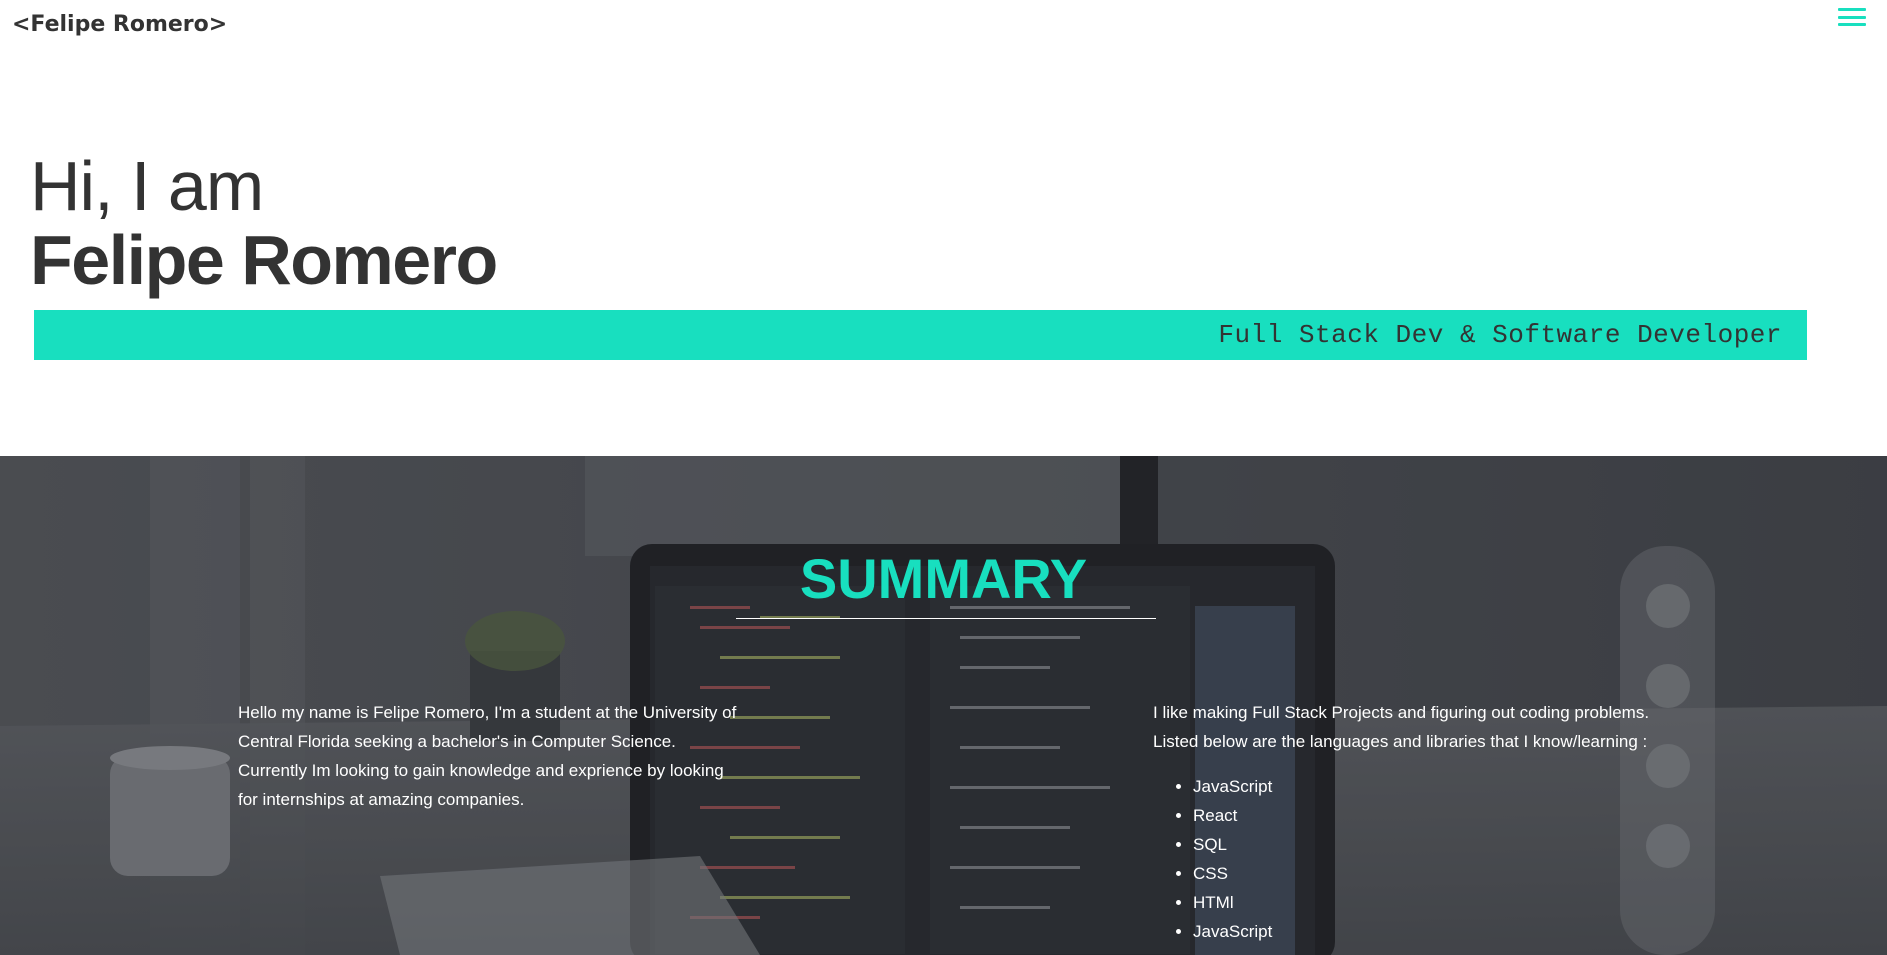 The width and height of the screenshot is (1887, 955). What do you see at coordinates (264, 260) in the screenshot?
I see `hero-name: Felipe Romero` at bounding box center [264, 260].